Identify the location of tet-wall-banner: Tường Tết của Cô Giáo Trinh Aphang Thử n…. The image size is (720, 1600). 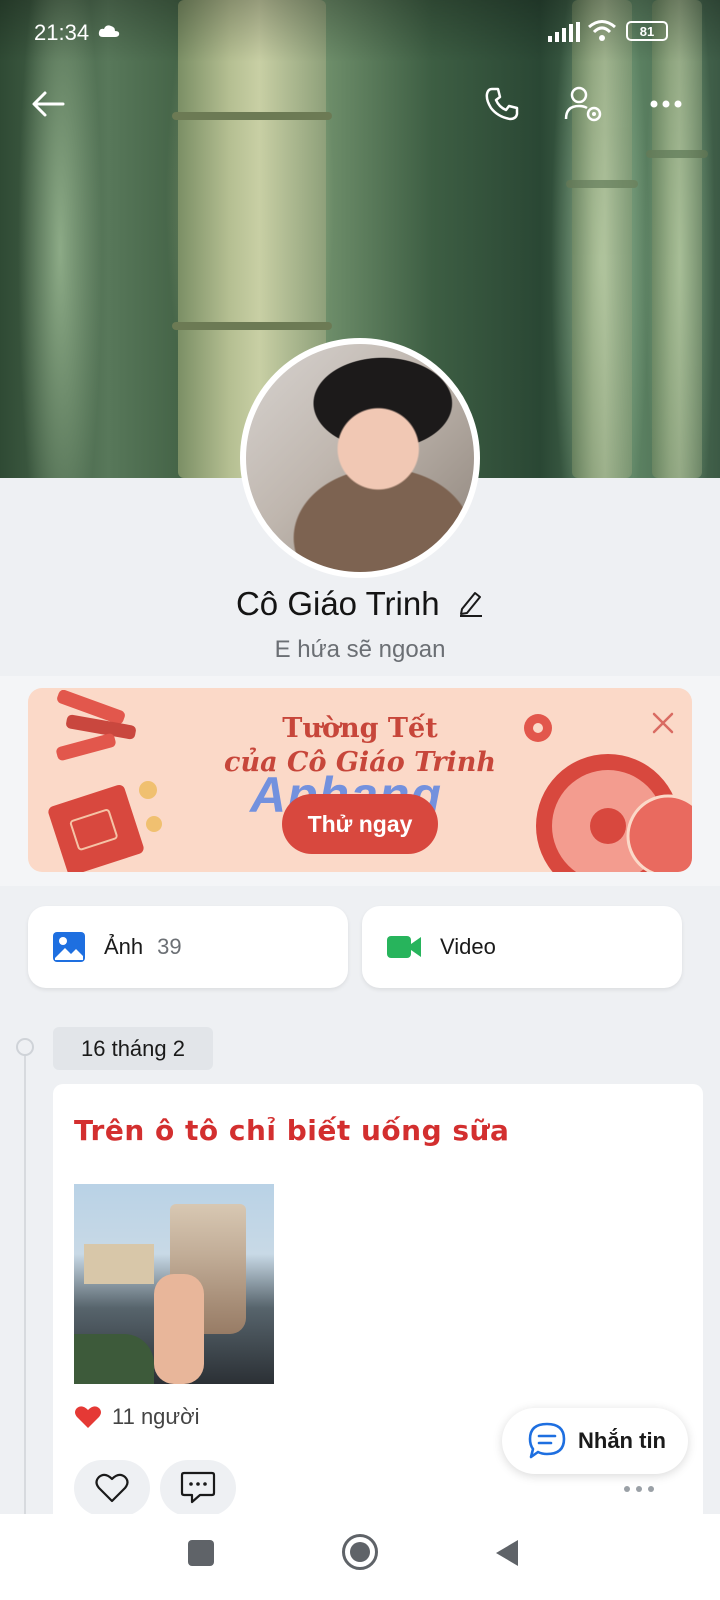
(360, 780).